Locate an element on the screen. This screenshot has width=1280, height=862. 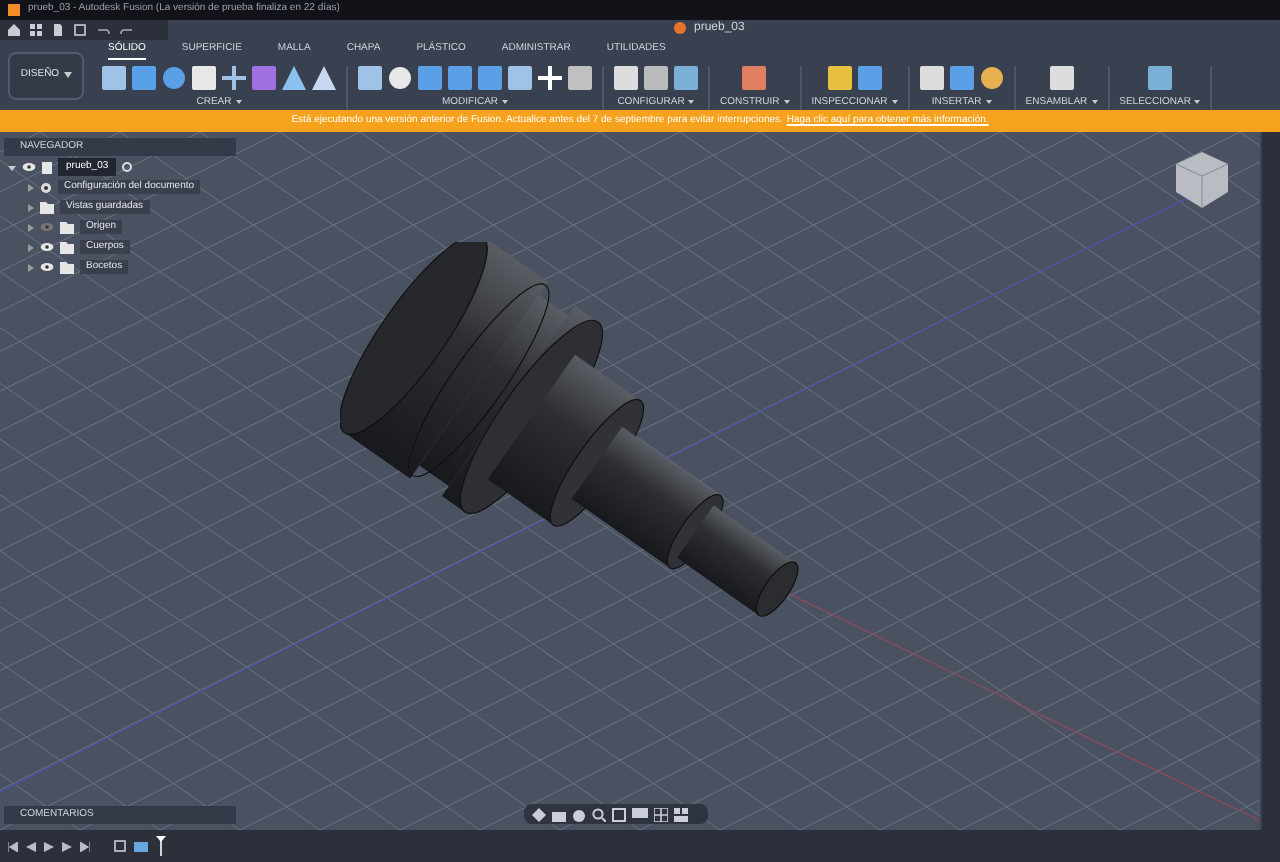
fit-icon is located at coordinates (619, 814).